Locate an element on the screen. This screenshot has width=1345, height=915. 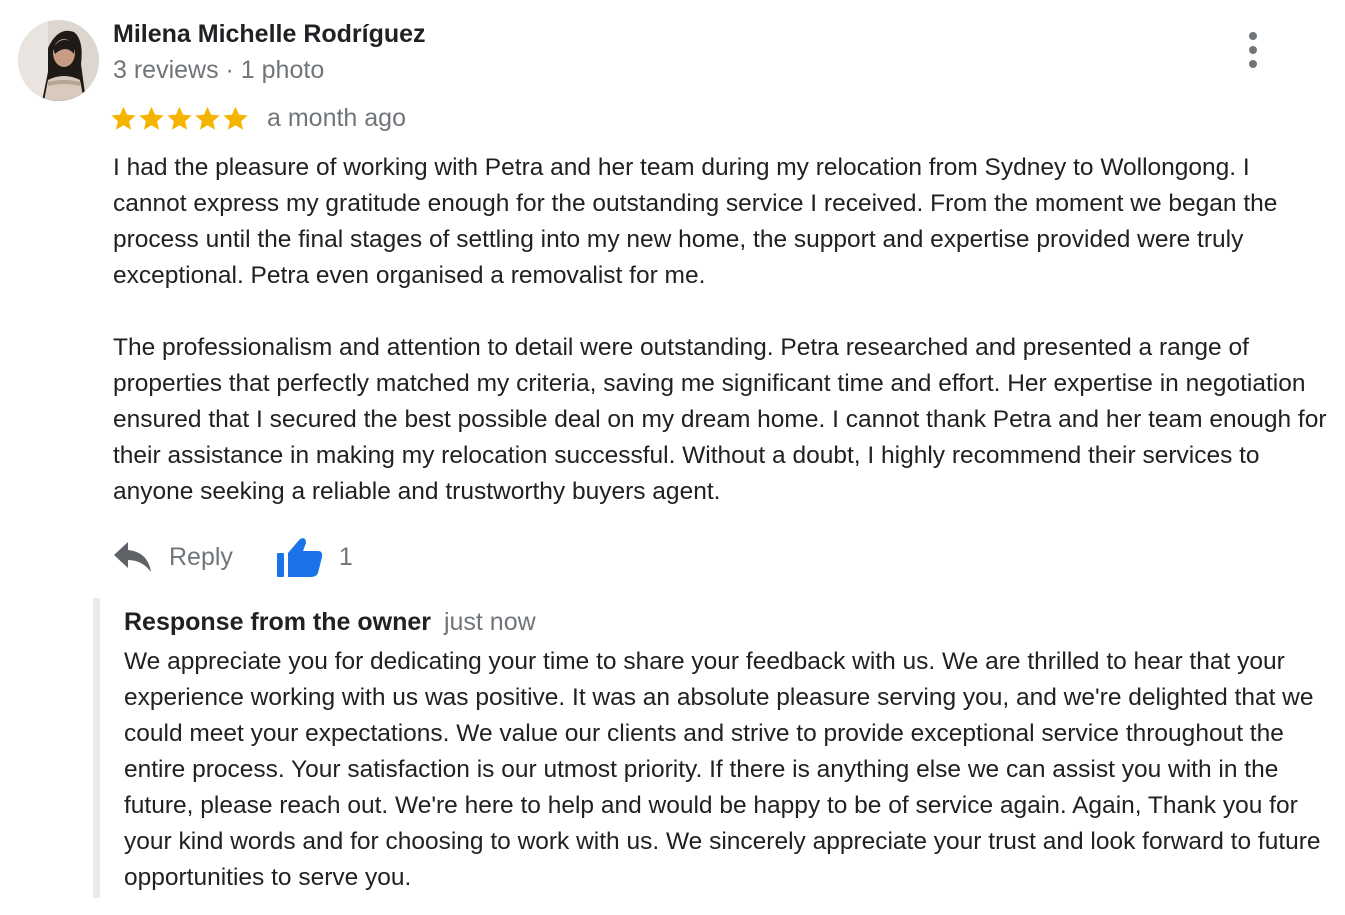
author-name: Milena Michelle Rodríguez is located at coordinates (269, 34).